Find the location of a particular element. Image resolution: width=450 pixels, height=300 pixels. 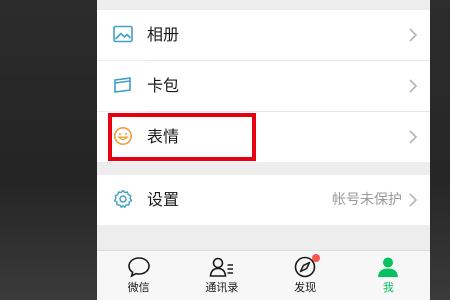

tab-me: 我 is located at coordinates (388, 275).